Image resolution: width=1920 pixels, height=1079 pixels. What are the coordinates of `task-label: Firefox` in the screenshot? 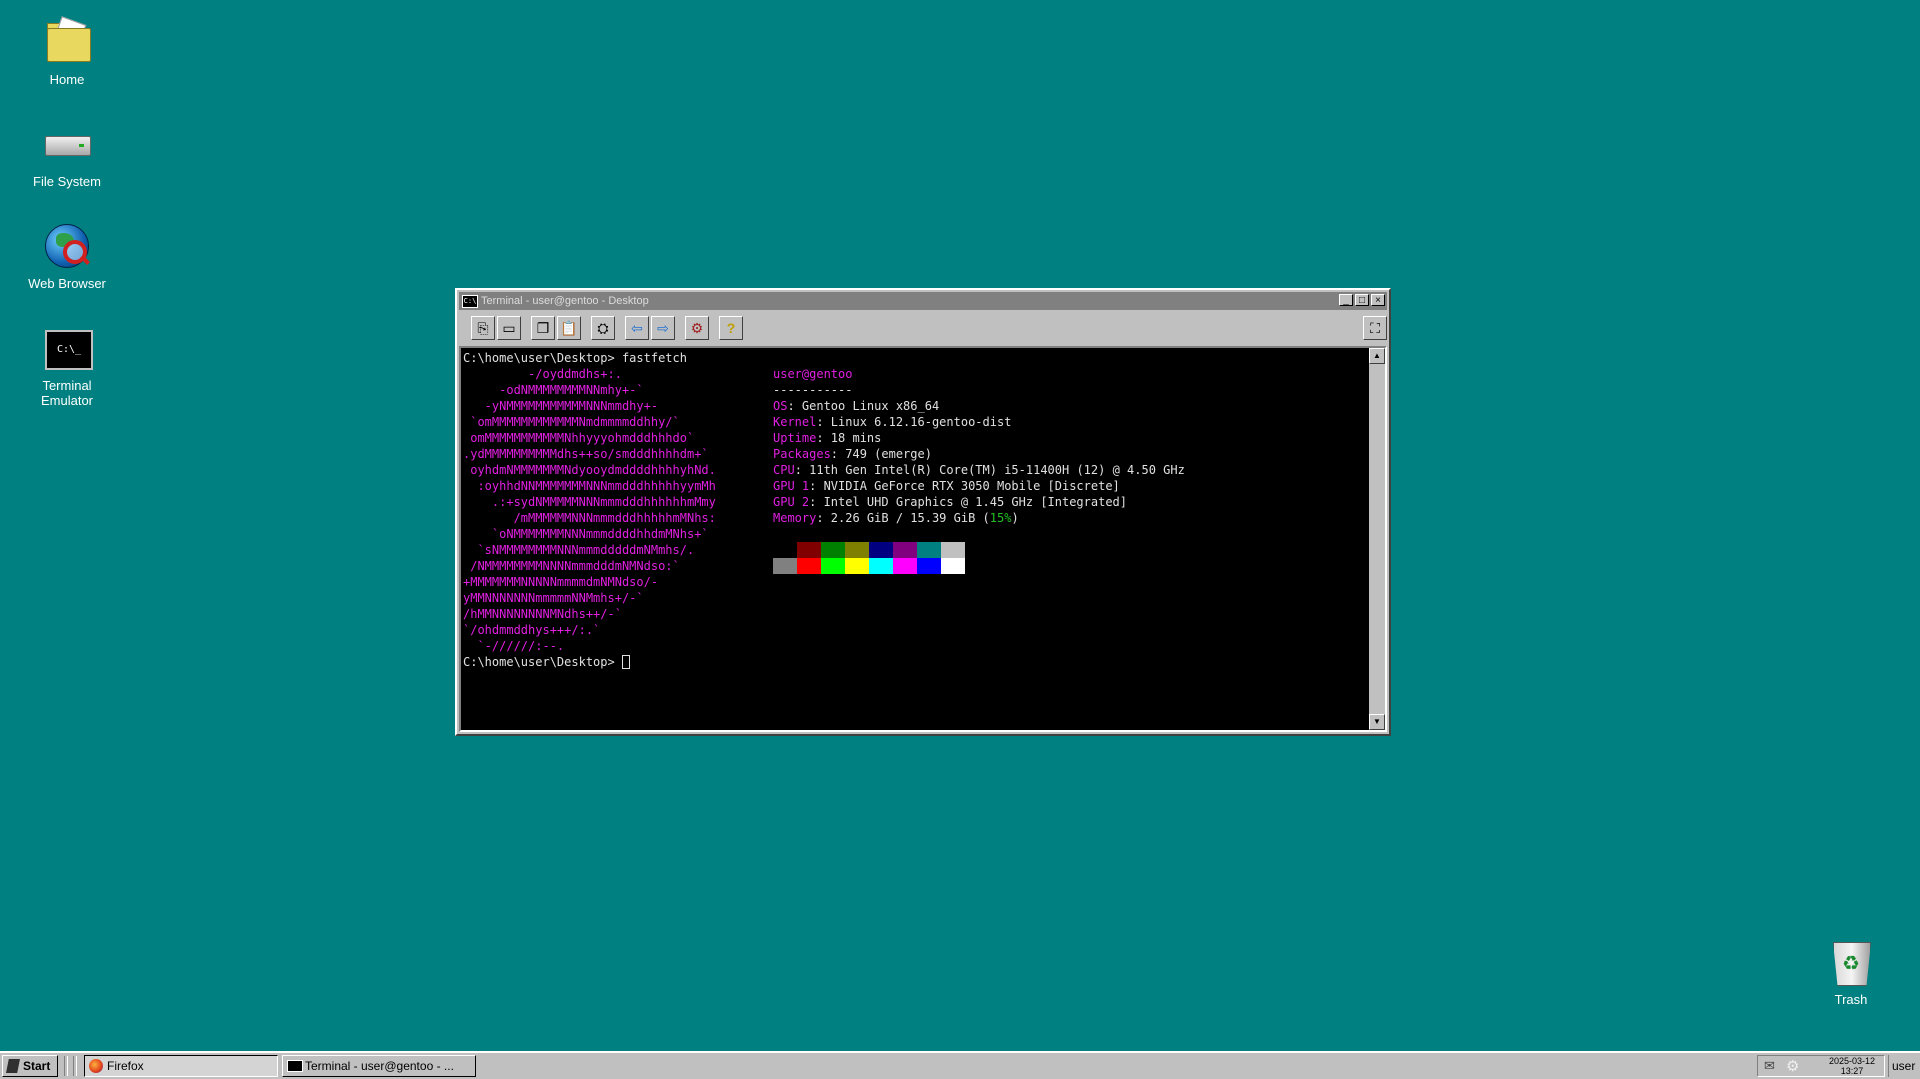 It's located at (125, 1066).